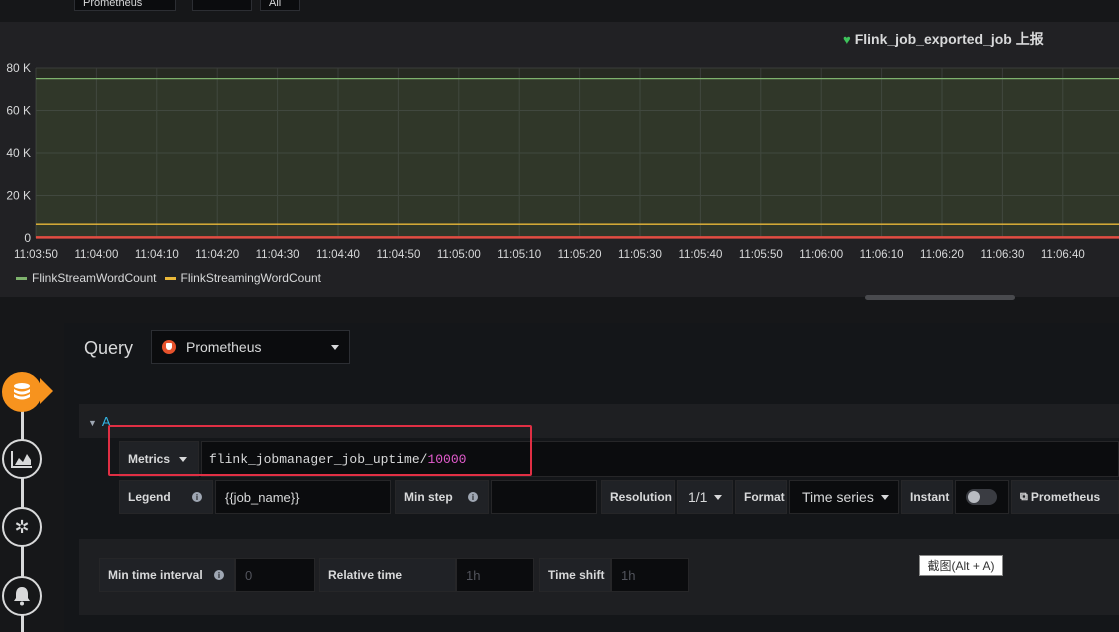  Describe the element at coordinates (761, 497) in the screenshot. I see `format-label: Format` at that location.